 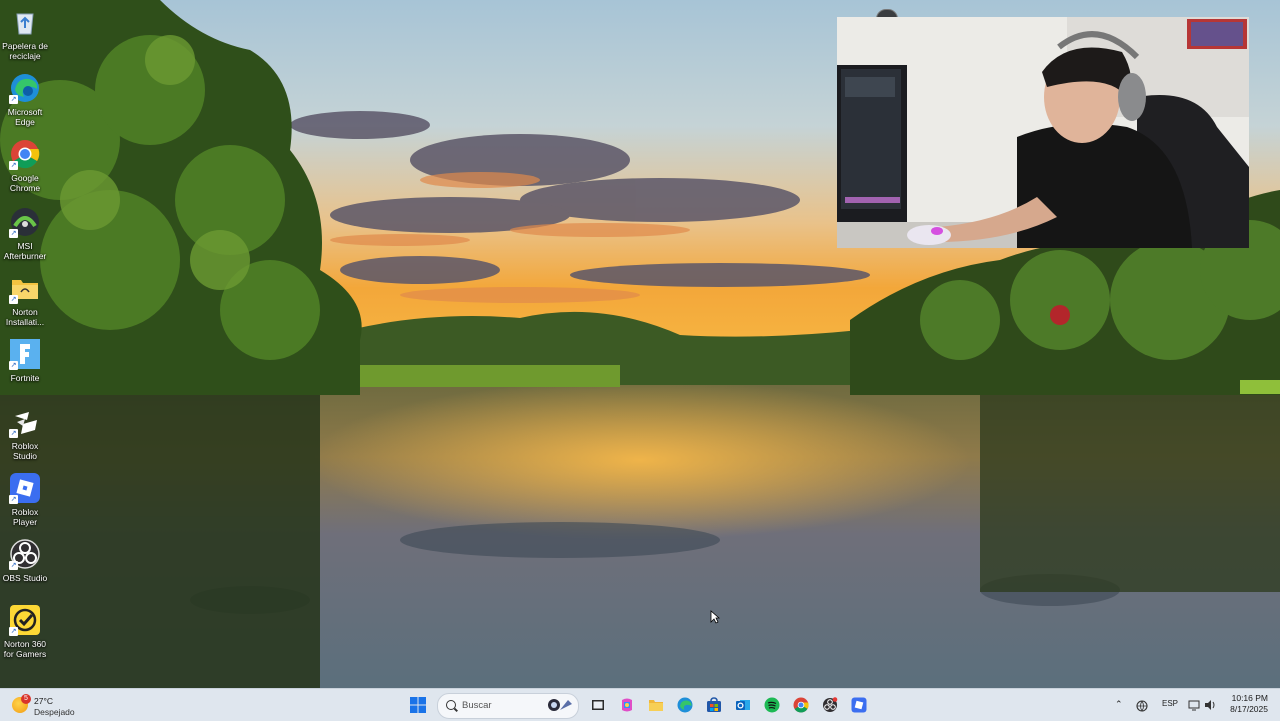 I want to click on store-icon, so click(x=714, y=704).